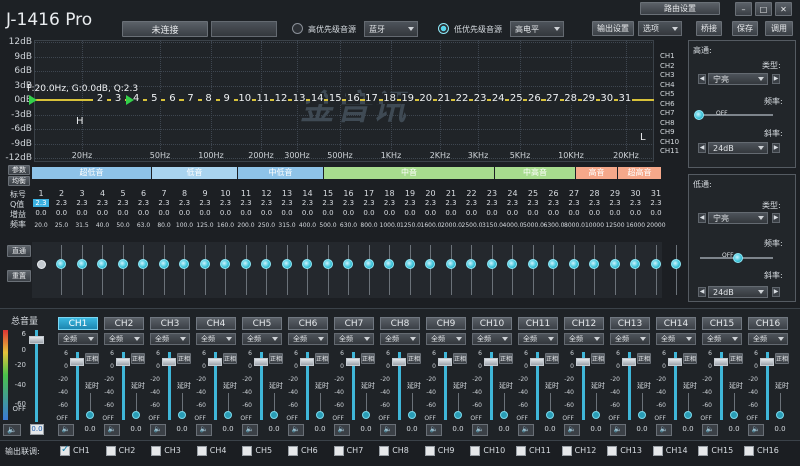 This screenshot has height=466, width=800. Describe the element at coordinates (738, 292) in the screenshot. I see `low-pass-slope-select: 24dB` at that location.